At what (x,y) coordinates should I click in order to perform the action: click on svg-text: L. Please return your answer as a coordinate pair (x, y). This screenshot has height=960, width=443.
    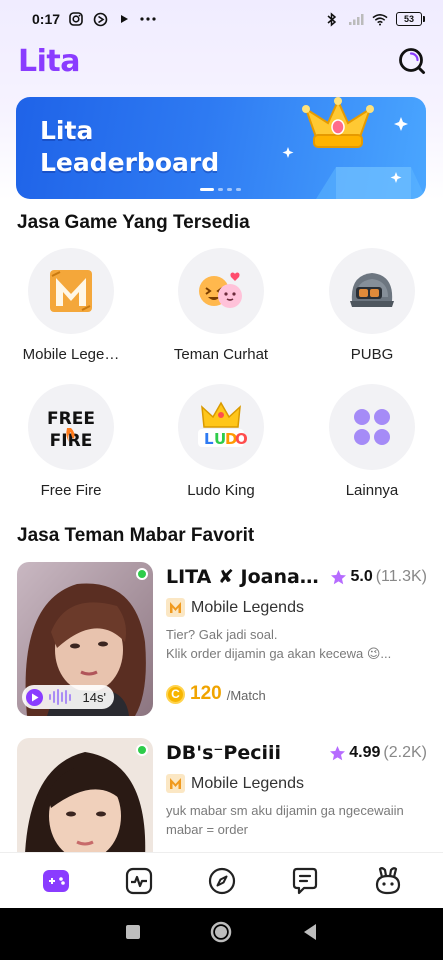
    Looking at the image, I should click on (209, 439).